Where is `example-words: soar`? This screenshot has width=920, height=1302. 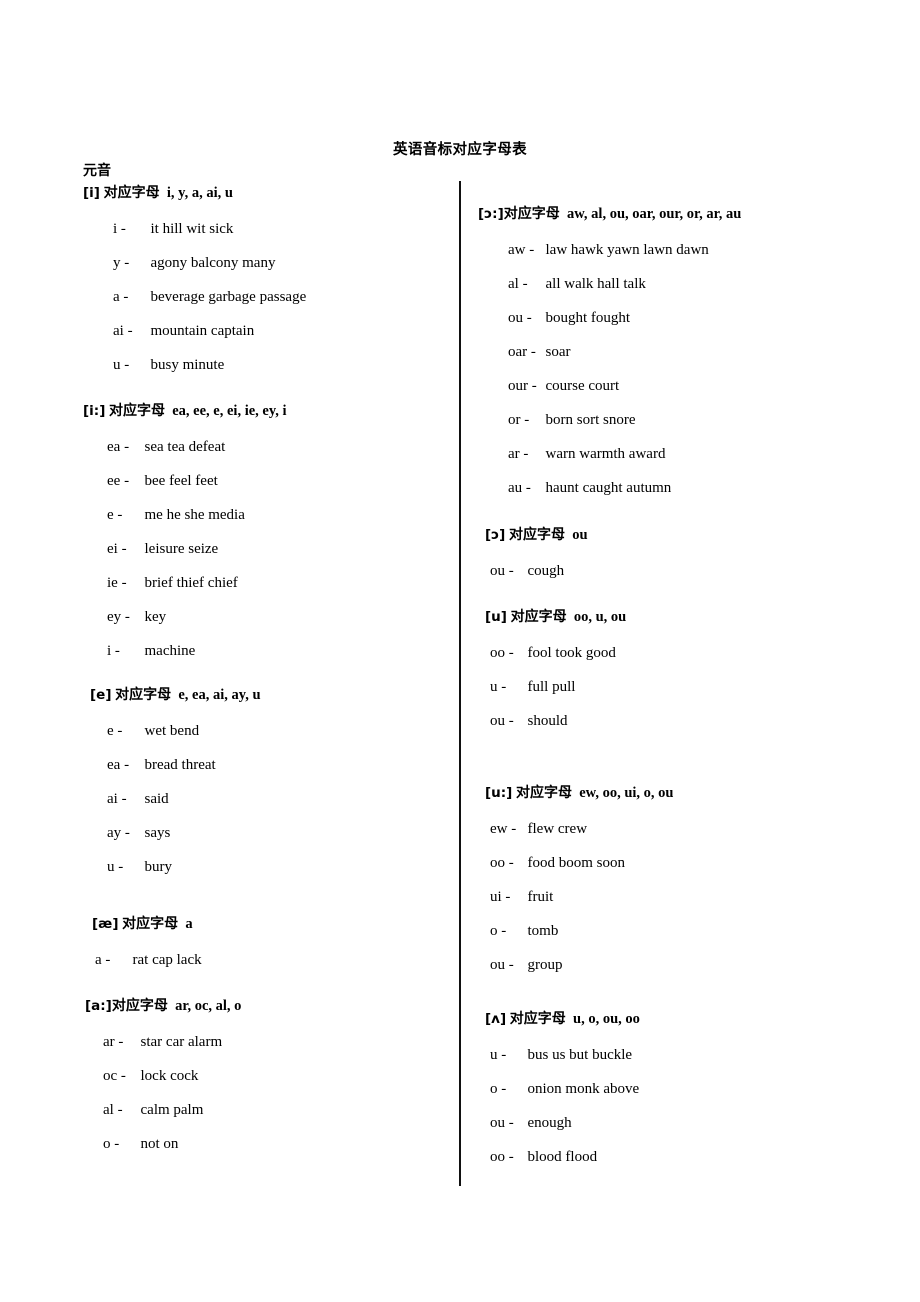
example-words: soar is located at coordinates (558, 351).